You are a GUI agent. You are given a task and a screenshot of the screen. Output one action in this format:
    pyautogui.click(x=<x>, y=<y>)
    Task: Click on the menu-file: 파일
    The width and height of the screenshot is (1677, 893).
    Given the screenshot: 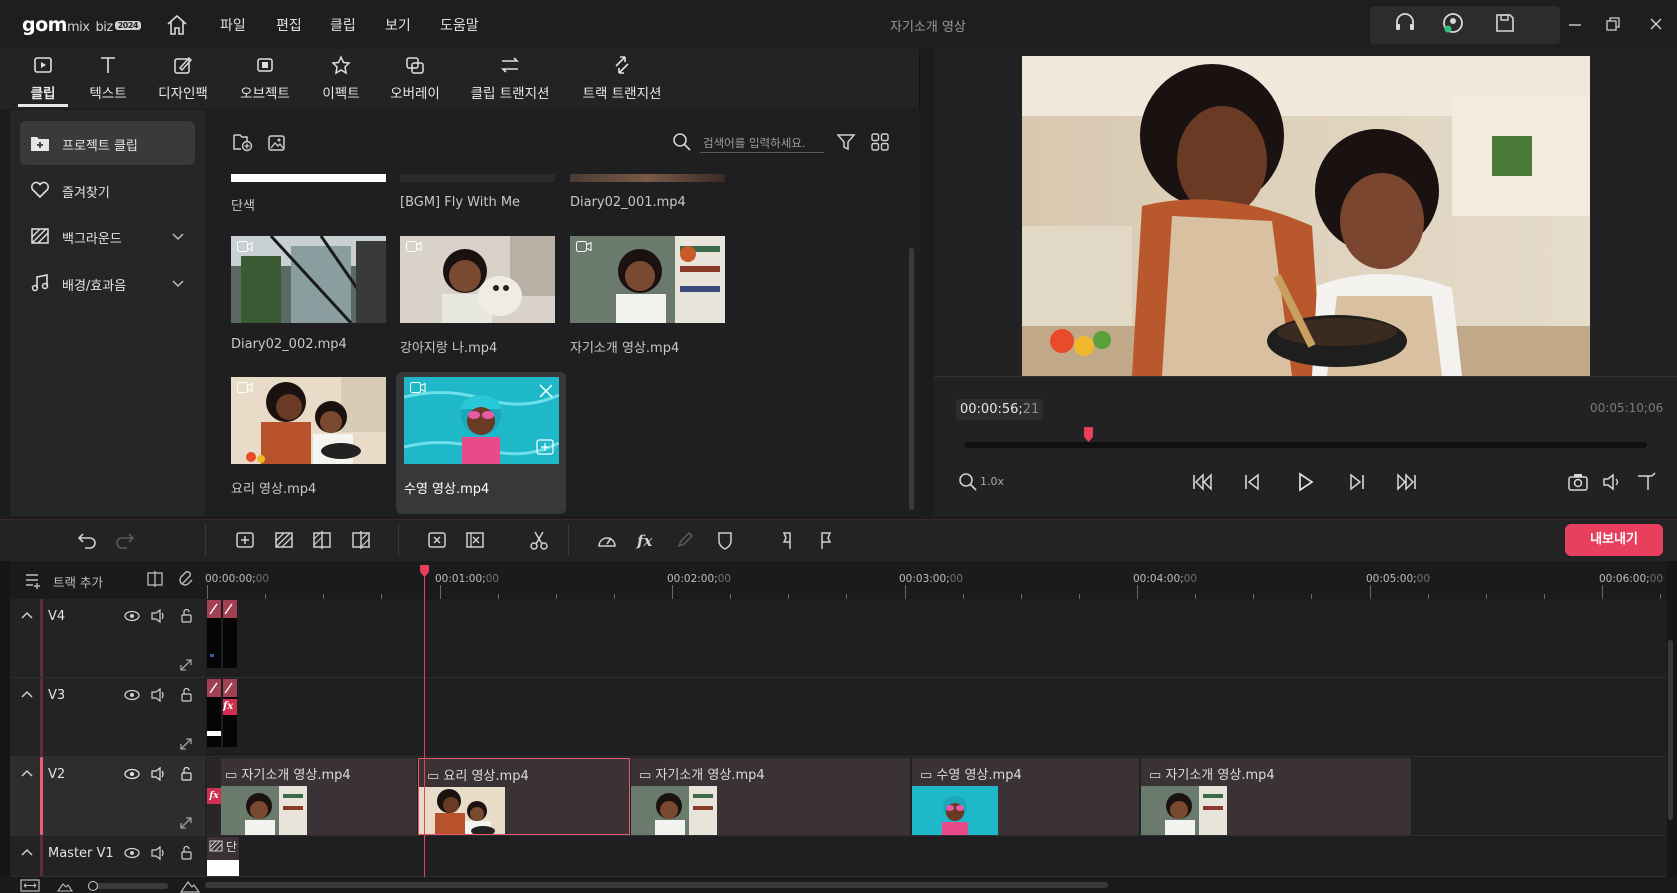 What is the action you would take?
    pyautogui.click(x=233, y=25)
    